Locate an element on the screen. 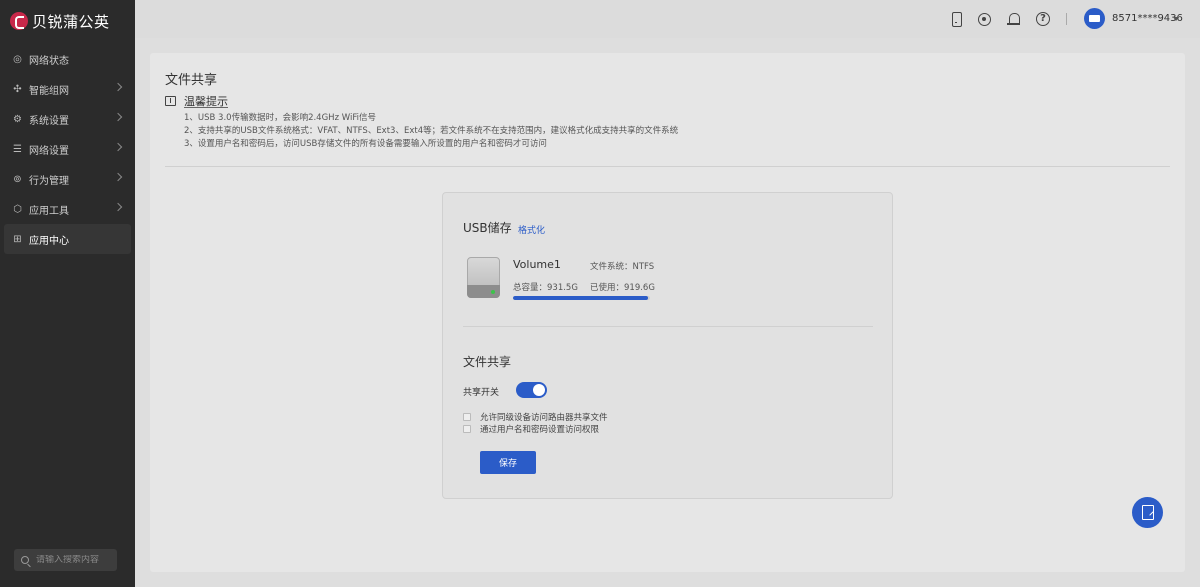  filesystem-label: 文件系统：NTFS is located at coordinates (622, 267).